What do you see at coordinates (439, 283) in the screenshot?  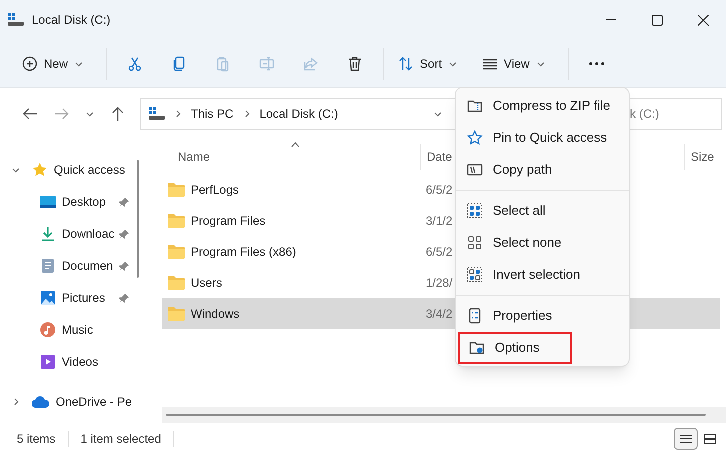 I see `date-cell-text: 1/28/` at bounding box center [439, 283].